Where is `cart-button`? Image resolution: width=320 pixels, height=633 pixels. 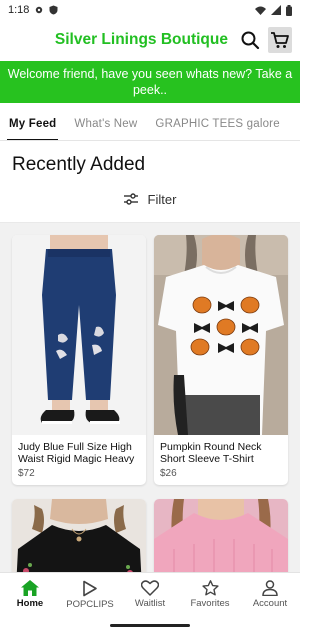
cart-button is located at coordinates (280, 40).